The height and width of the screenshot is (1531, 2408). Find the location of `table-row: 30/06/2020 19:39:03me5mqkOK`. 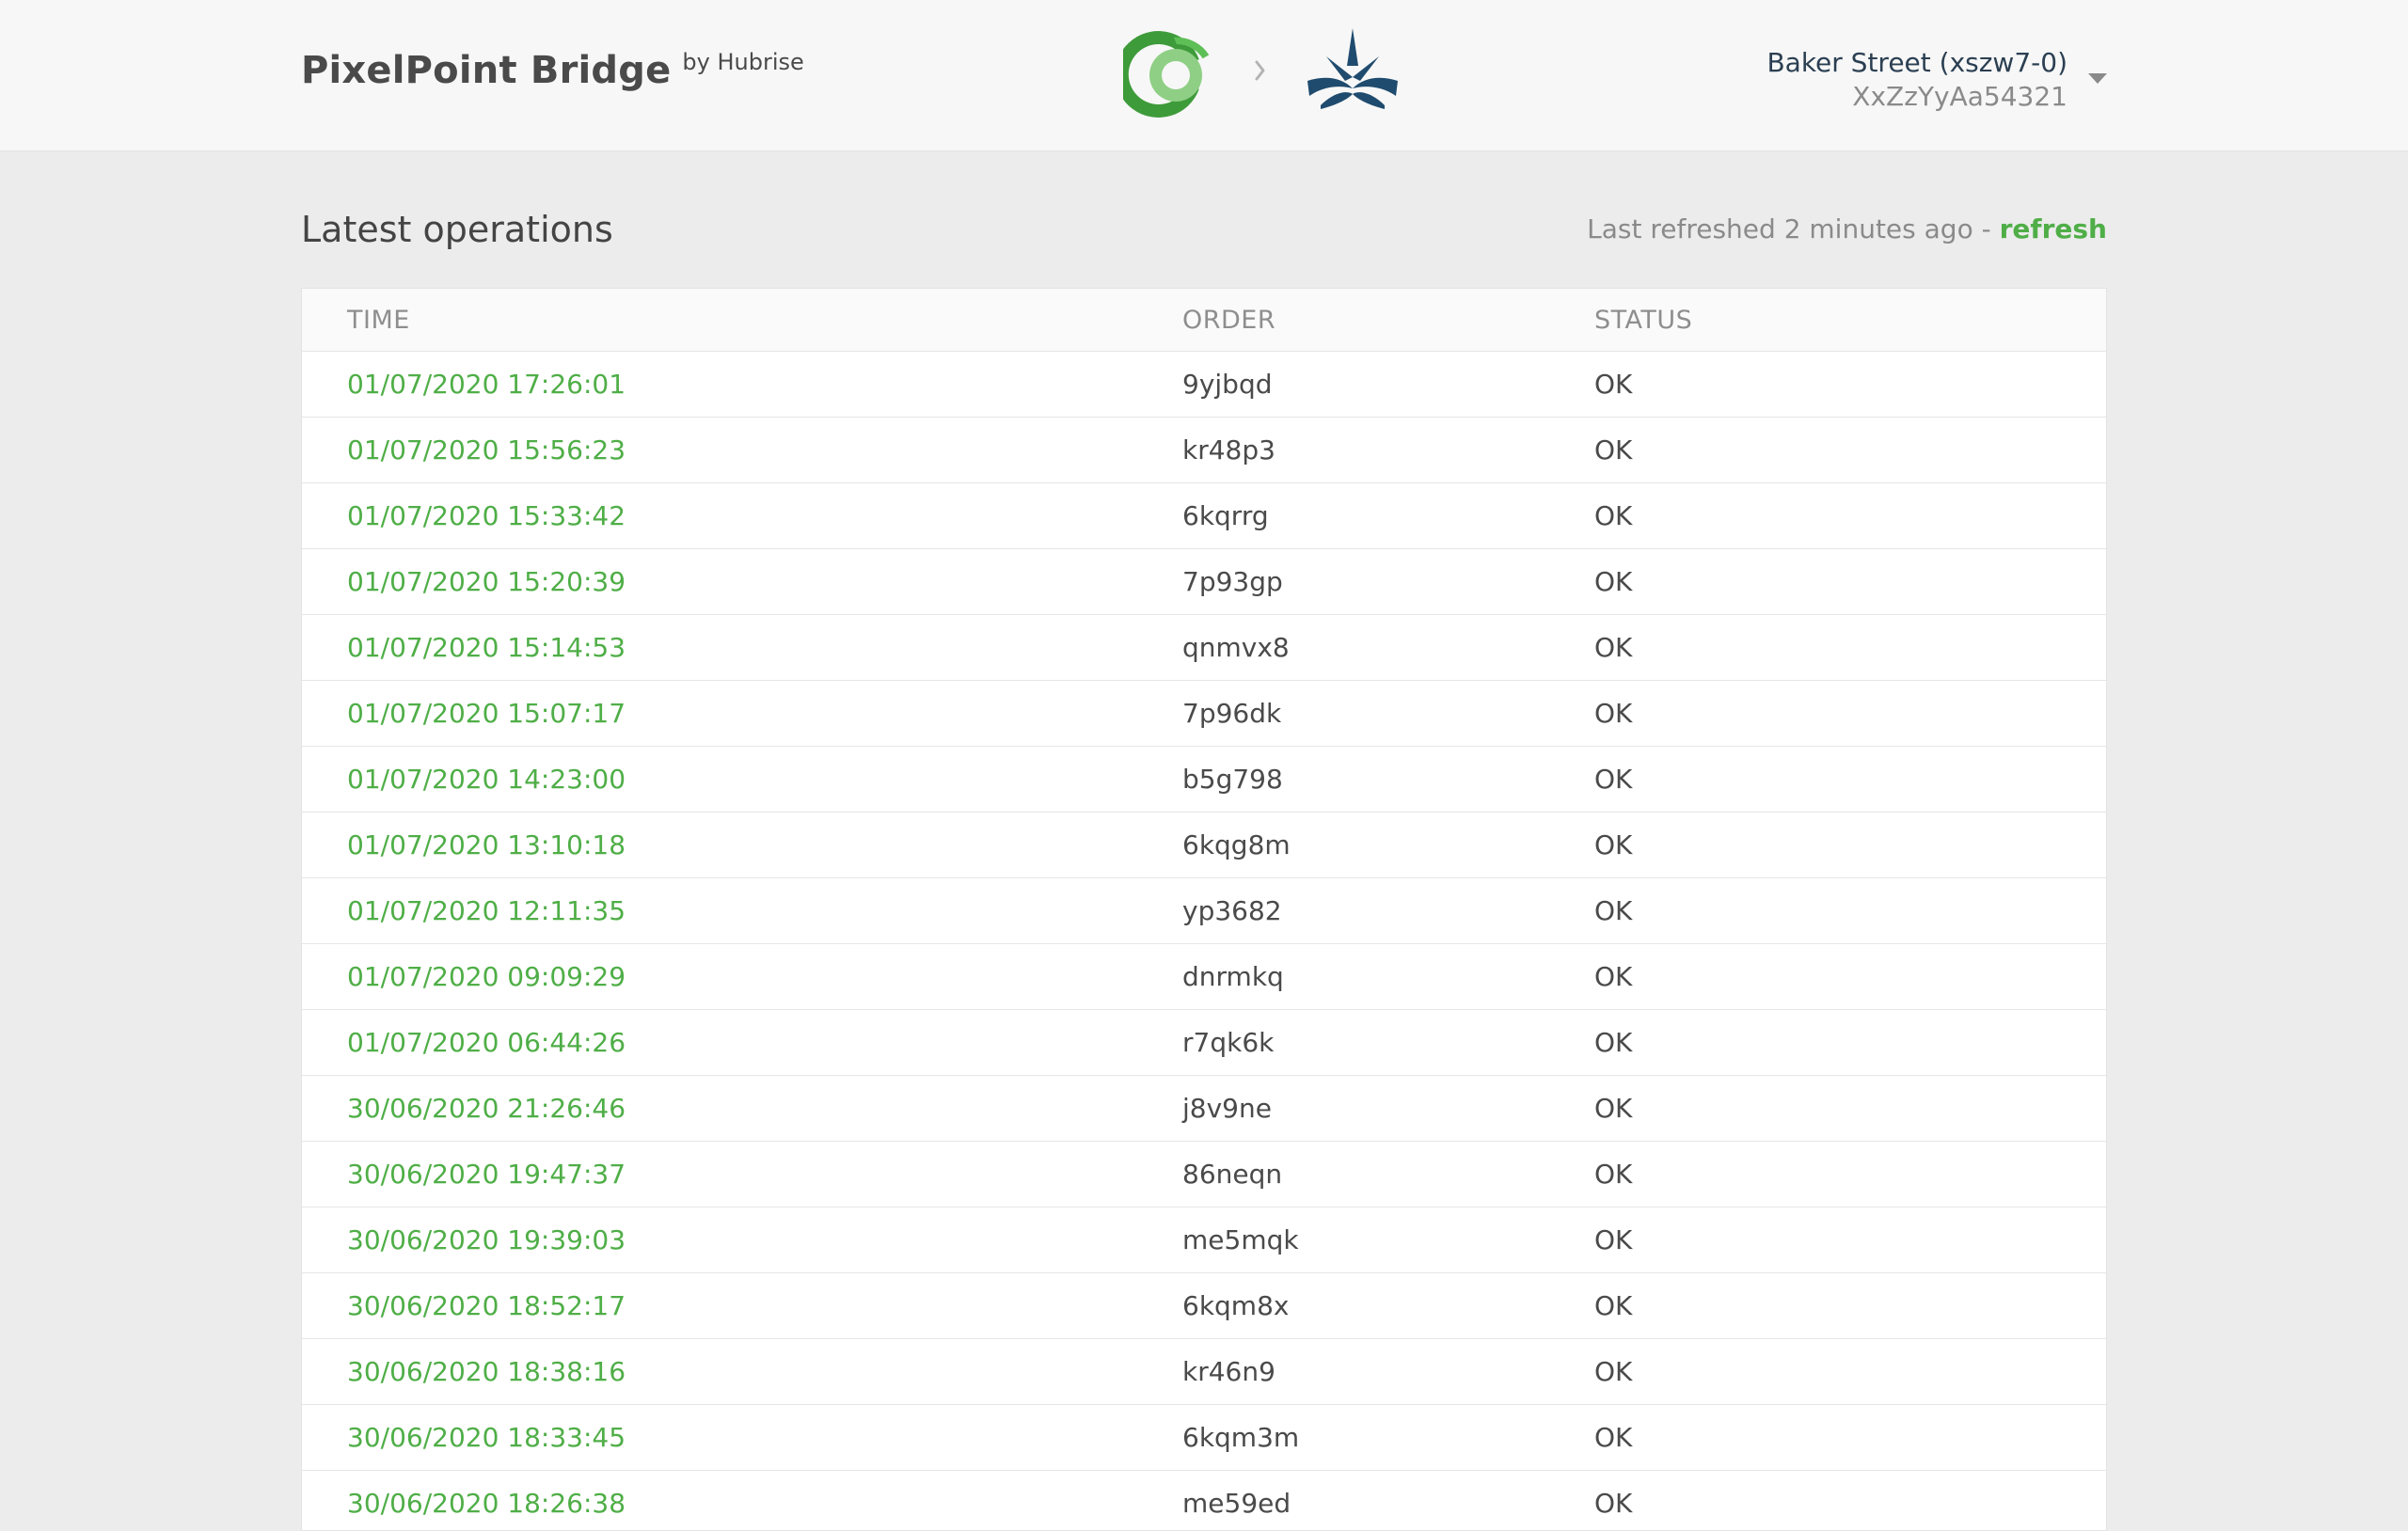

table-row: 30/06/2020 19:39:03me5mqkOK is located at coordinates (1204, 1240).